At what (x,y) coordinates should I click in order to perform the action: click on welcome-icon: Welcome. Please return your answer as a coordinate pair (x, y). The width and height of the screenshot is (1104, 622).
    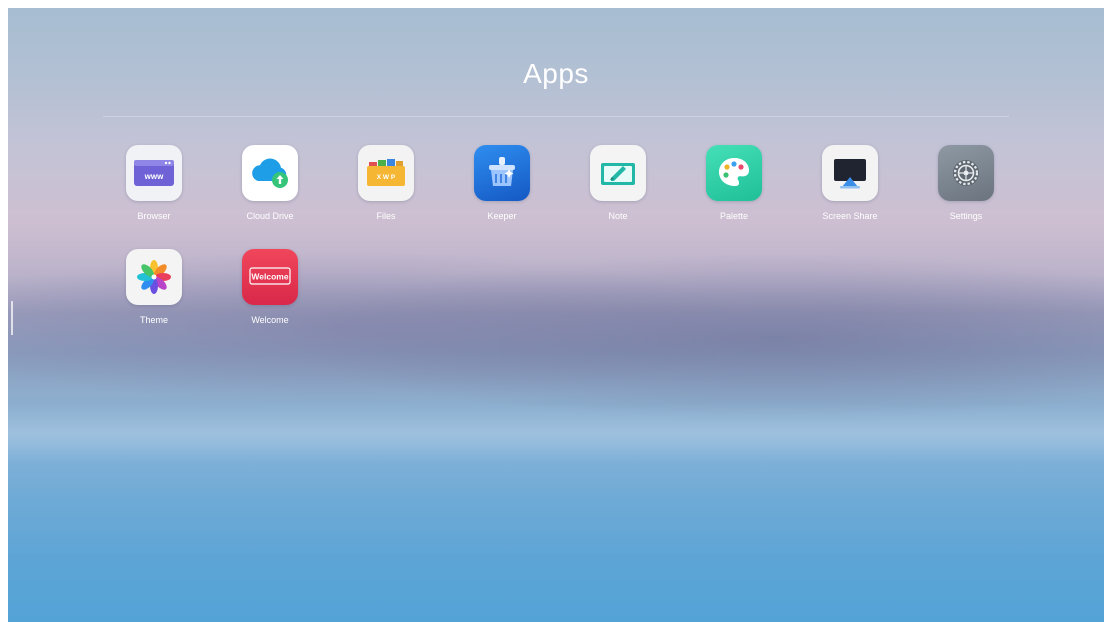
    Looking at the image, I should click on (270, 277).